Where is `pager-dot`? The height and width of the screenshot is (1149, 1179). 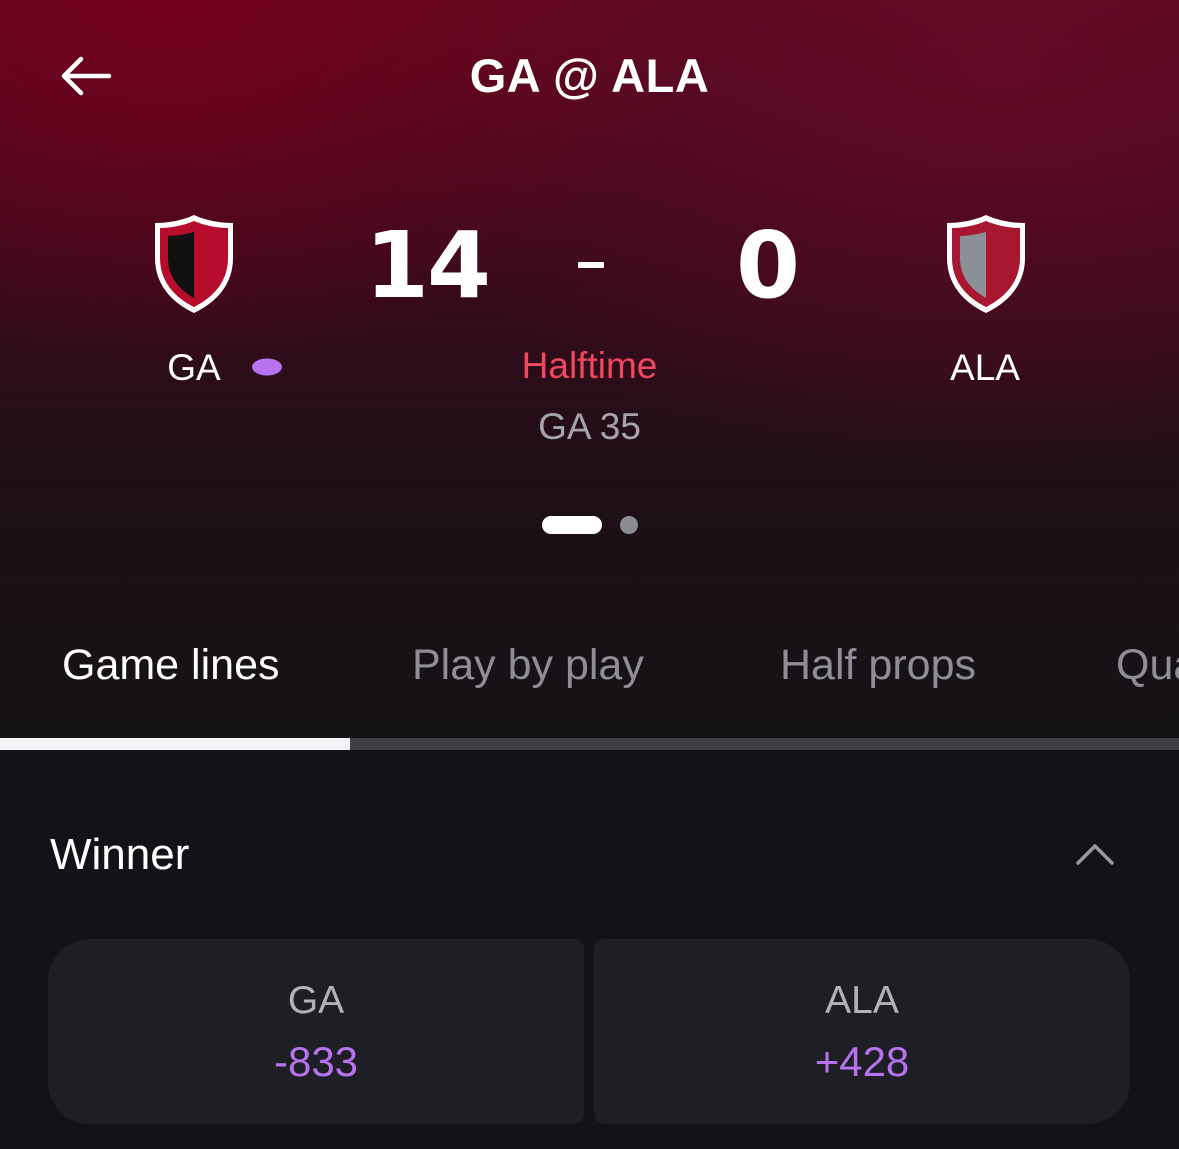 pager-dot is located at coordinates (629, 525).